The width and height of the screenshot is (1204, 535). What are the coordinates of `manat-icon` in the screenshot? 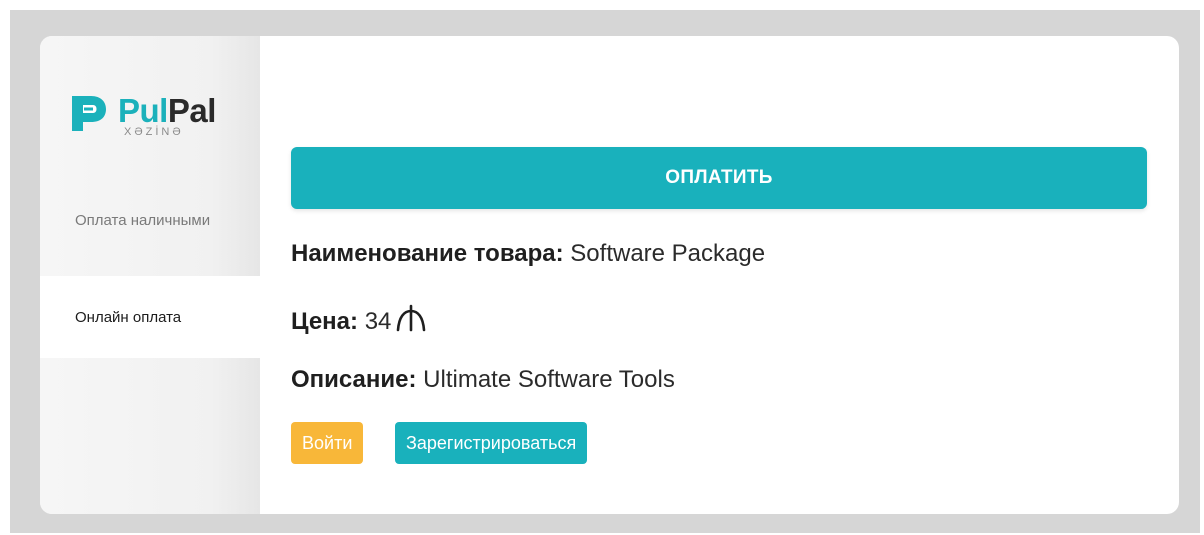 It's located at (411, 318).